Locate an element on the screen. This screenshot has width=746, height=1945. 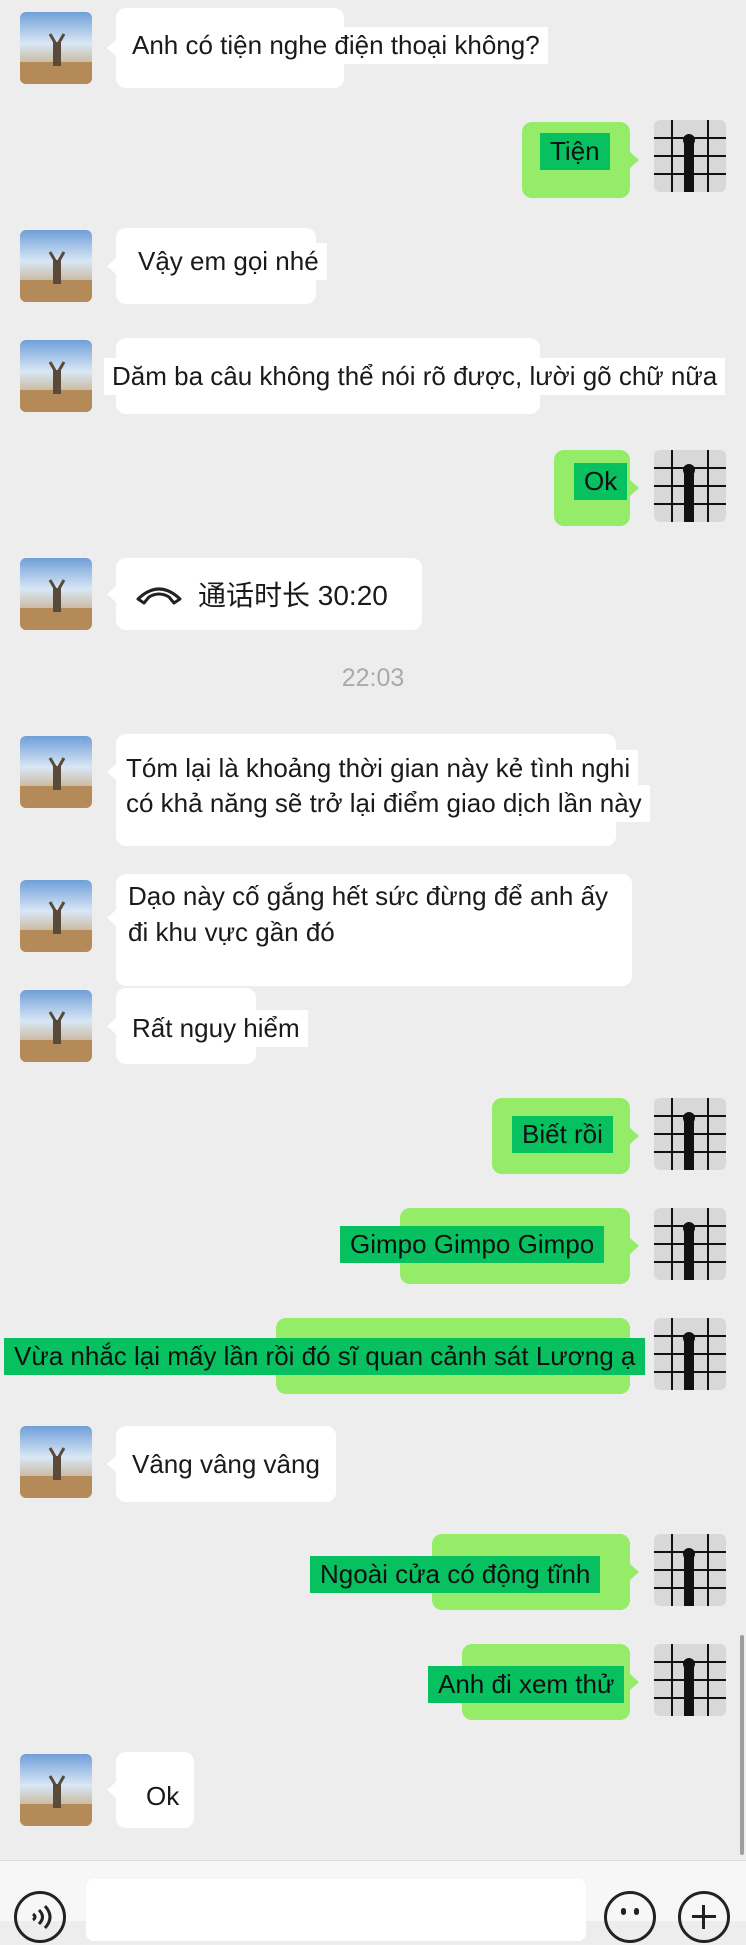
message-text: Tiện is located at coordinates (575, 151).